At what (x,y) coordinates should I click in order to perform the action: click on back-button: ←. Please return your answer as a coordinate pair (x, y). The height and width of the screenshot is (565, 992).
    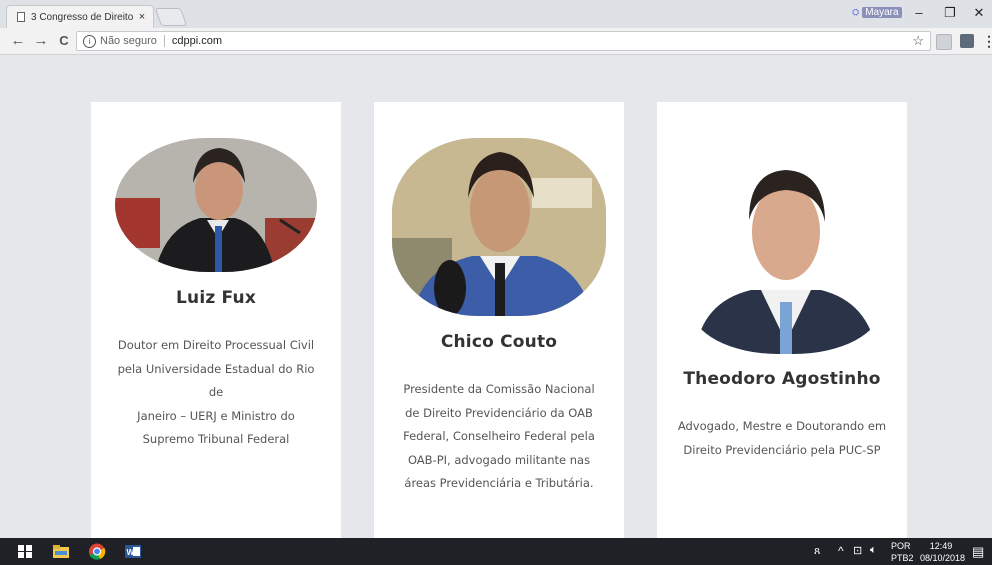
    Looking at the image, I should click on (18, 41).